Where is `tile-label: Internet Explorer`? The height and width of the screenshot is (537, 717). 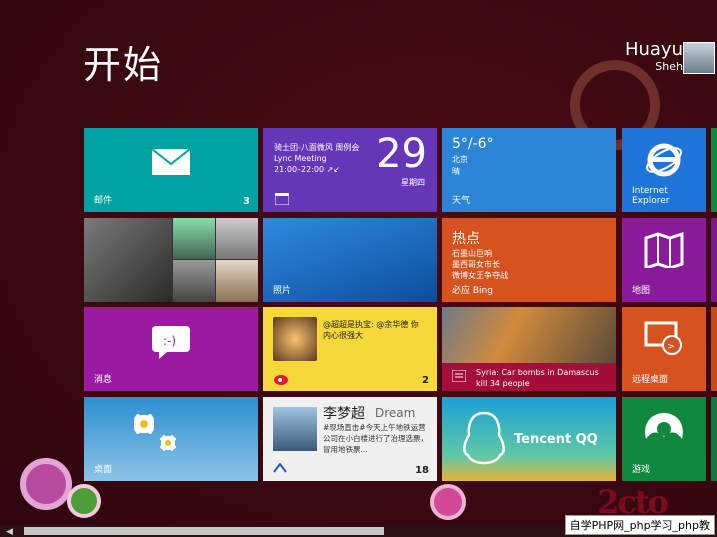
tile-label: Internet Explorer is located at coordinates (651, 196).